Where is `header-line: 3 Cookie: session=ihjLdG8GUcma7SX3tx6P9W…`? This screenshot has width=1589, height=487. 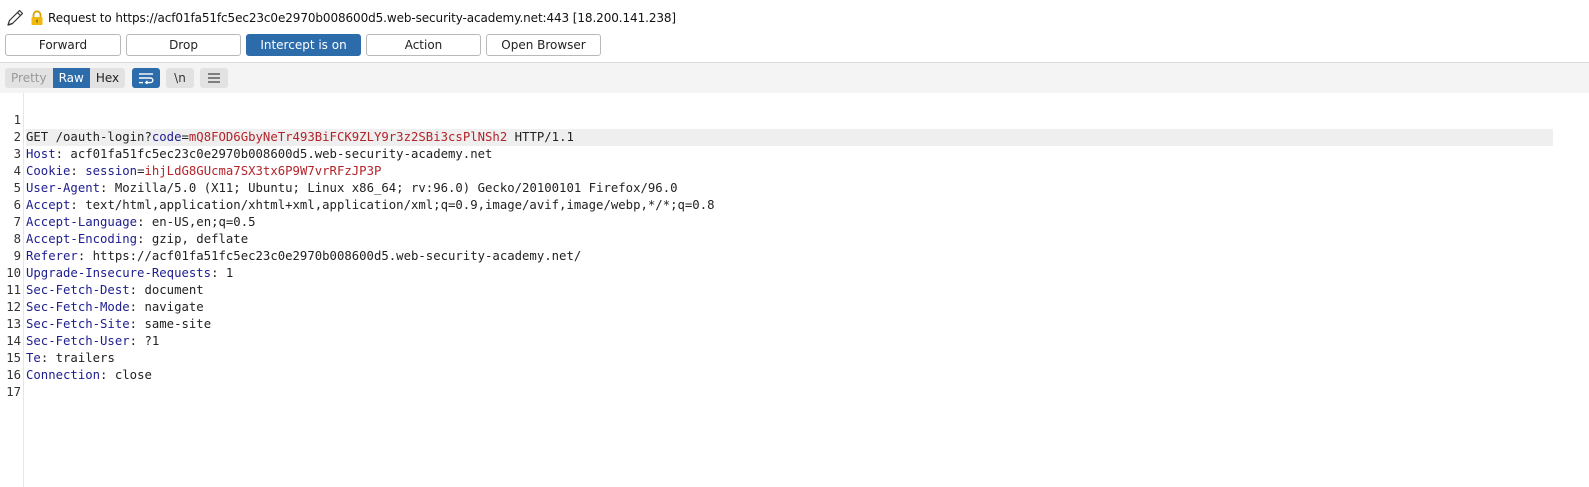 header-line: 3 Cookie: session=ihjLdG8GUcma7SX3tx6P9W… is located at coordinates (794, 153).